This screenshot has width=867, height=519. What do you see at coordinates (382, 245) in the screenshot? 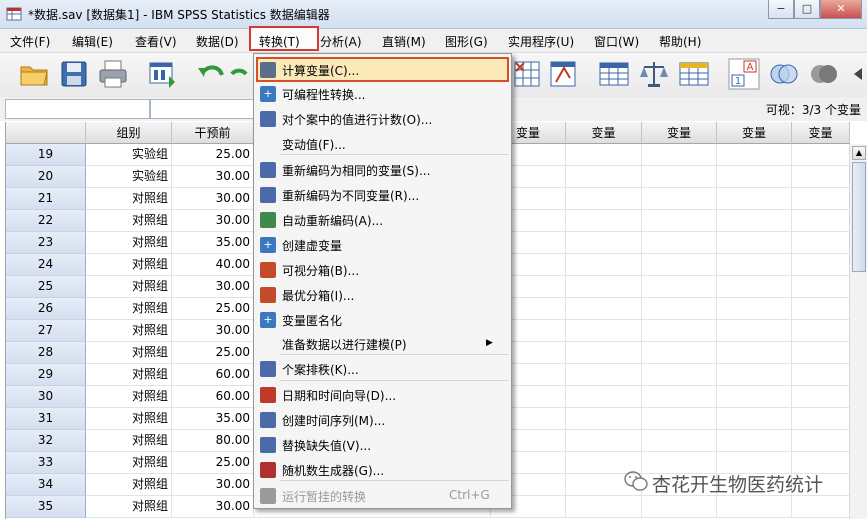
I see `transform-menu-item: + 创建虚变量` at bounding box center [382, 245].